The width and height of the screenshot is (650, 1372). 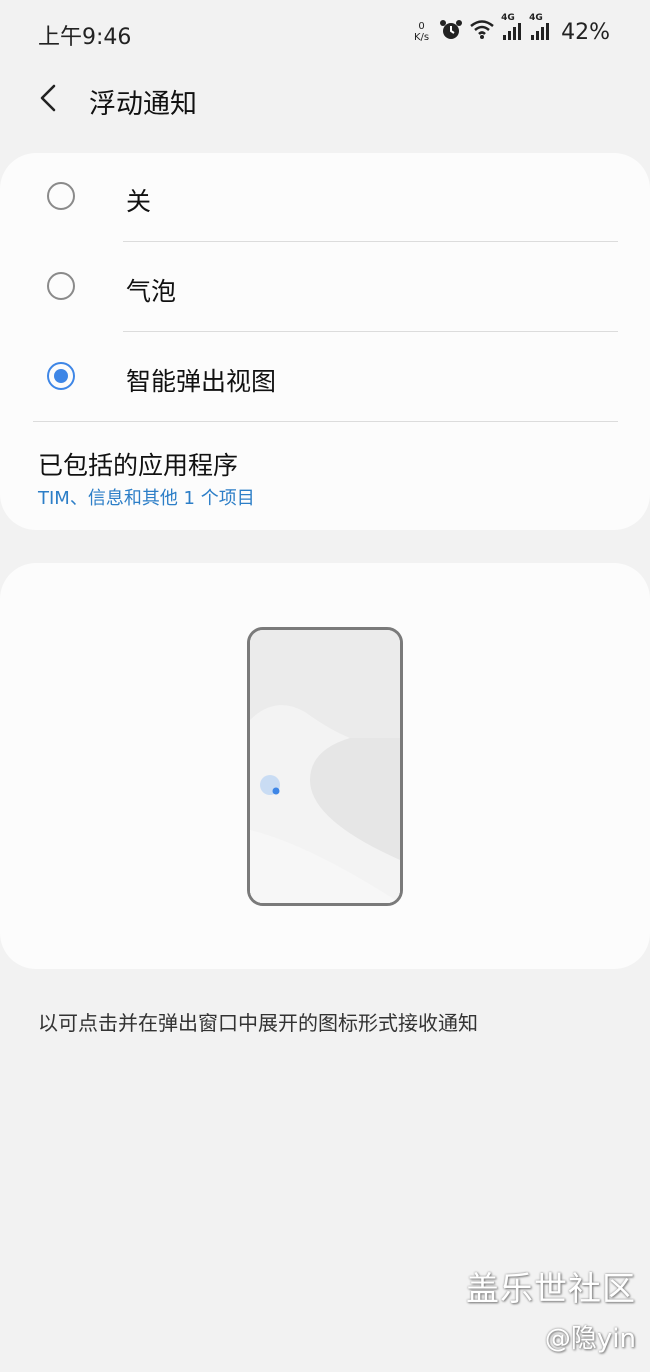 I want to click on watermark-user: @隐yin, so click(x=590, y=1339).